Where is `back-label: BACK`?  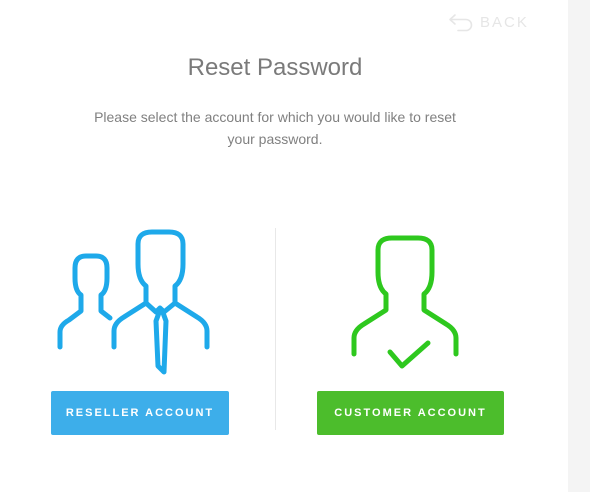 back-label: BACK is located at coordinates (504, 22).